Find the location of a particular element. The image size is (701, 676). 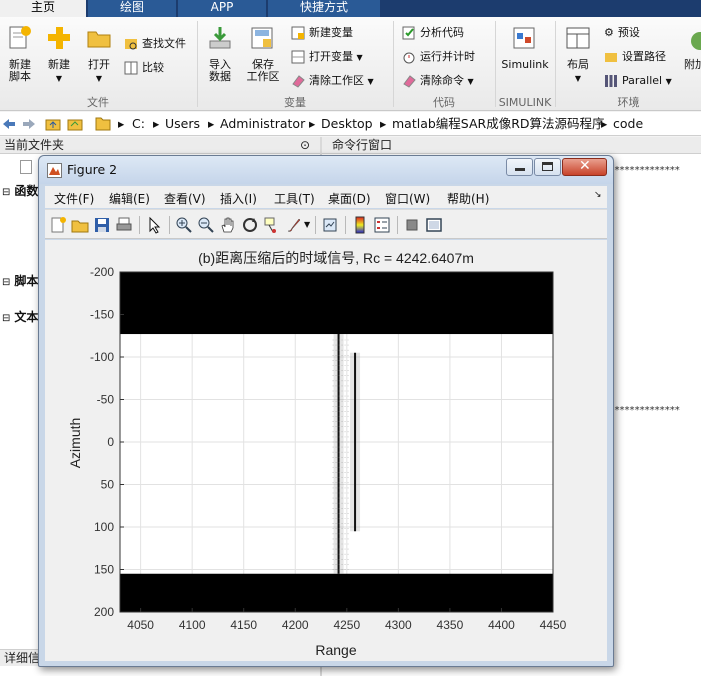

close-button: ✕ is located at coordinates (584, 167).